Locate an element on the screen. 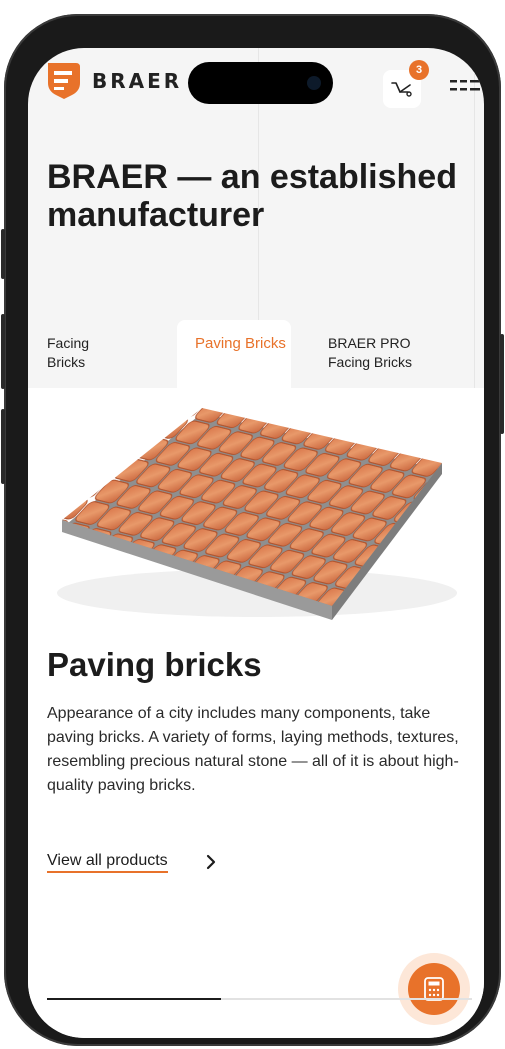 The width and height of the screenshot is (505, 1049). hero-headline: BRAER — an established manufacturer is located at coordinates (252, 196).